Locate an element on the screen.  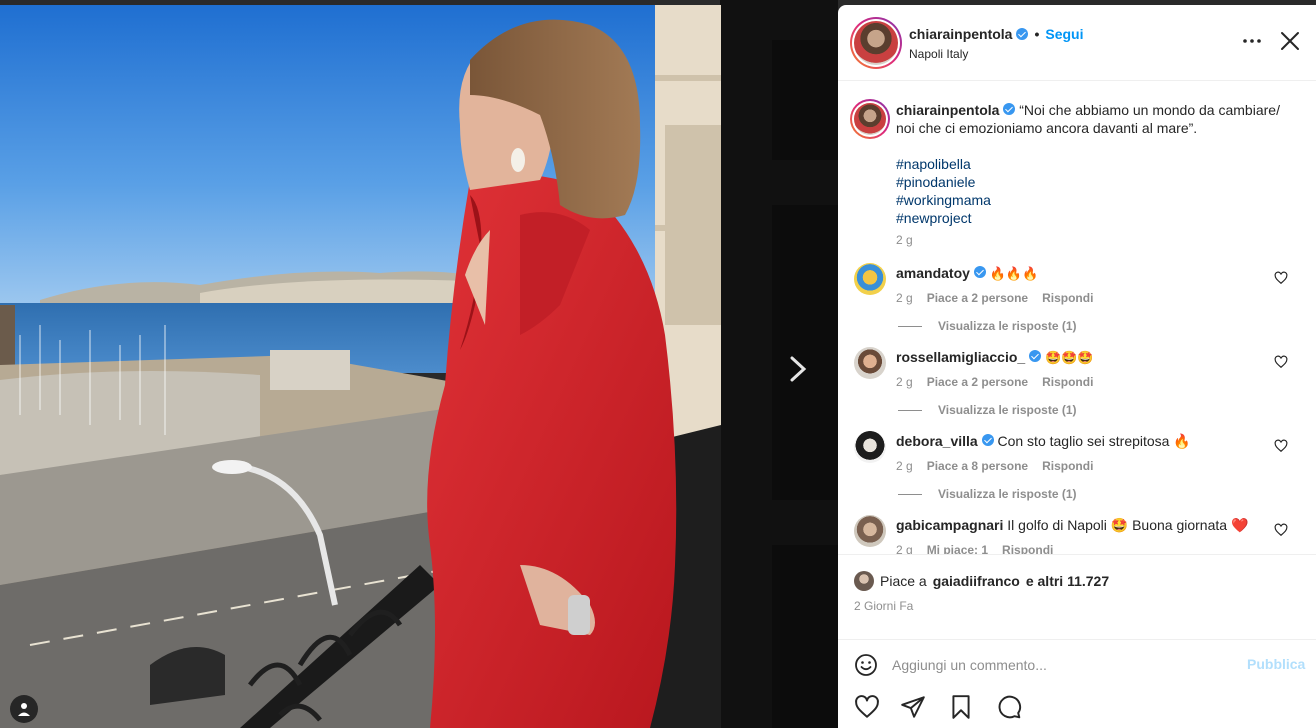
liker-avatar is located at coordinates (864, 581).